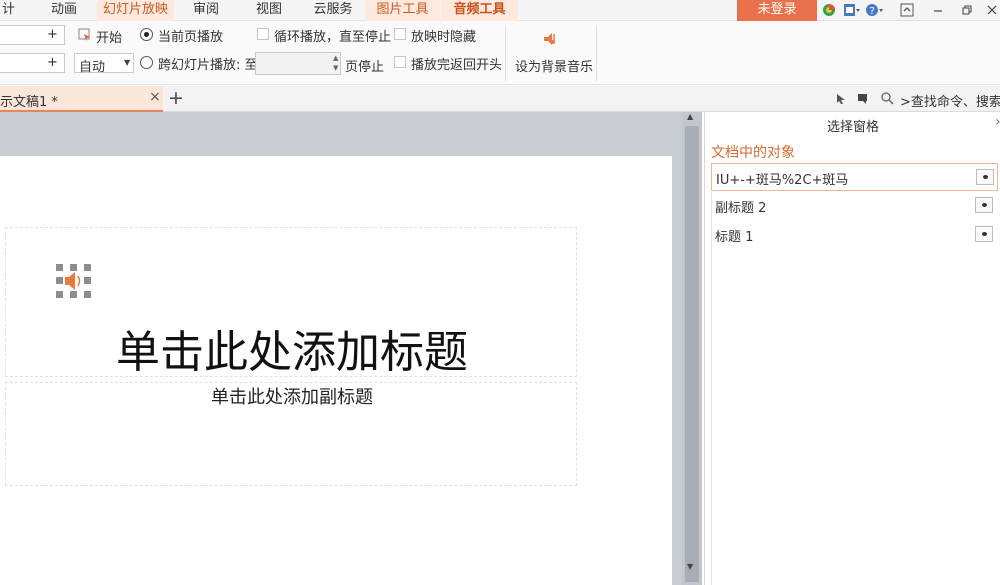 This screenshot has width=1000, height=585. What do you see at coordinates (29, 102) in the screenshot?
I see `document-tab-title: 示文稿1 *` at bounding box center [29, 102].